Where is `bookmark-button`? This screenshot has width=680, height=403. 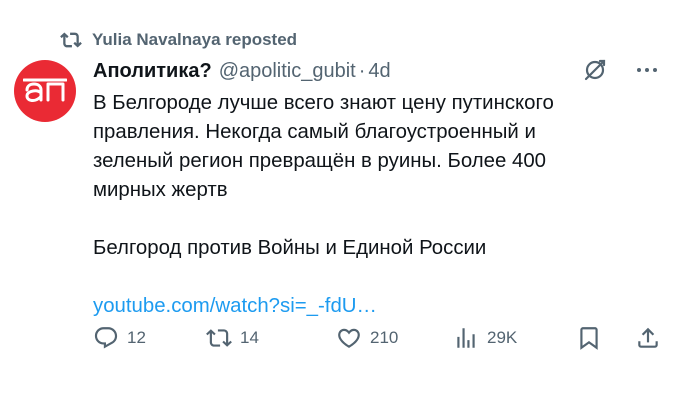 bookmark-button is located at coordinates (589, 338).